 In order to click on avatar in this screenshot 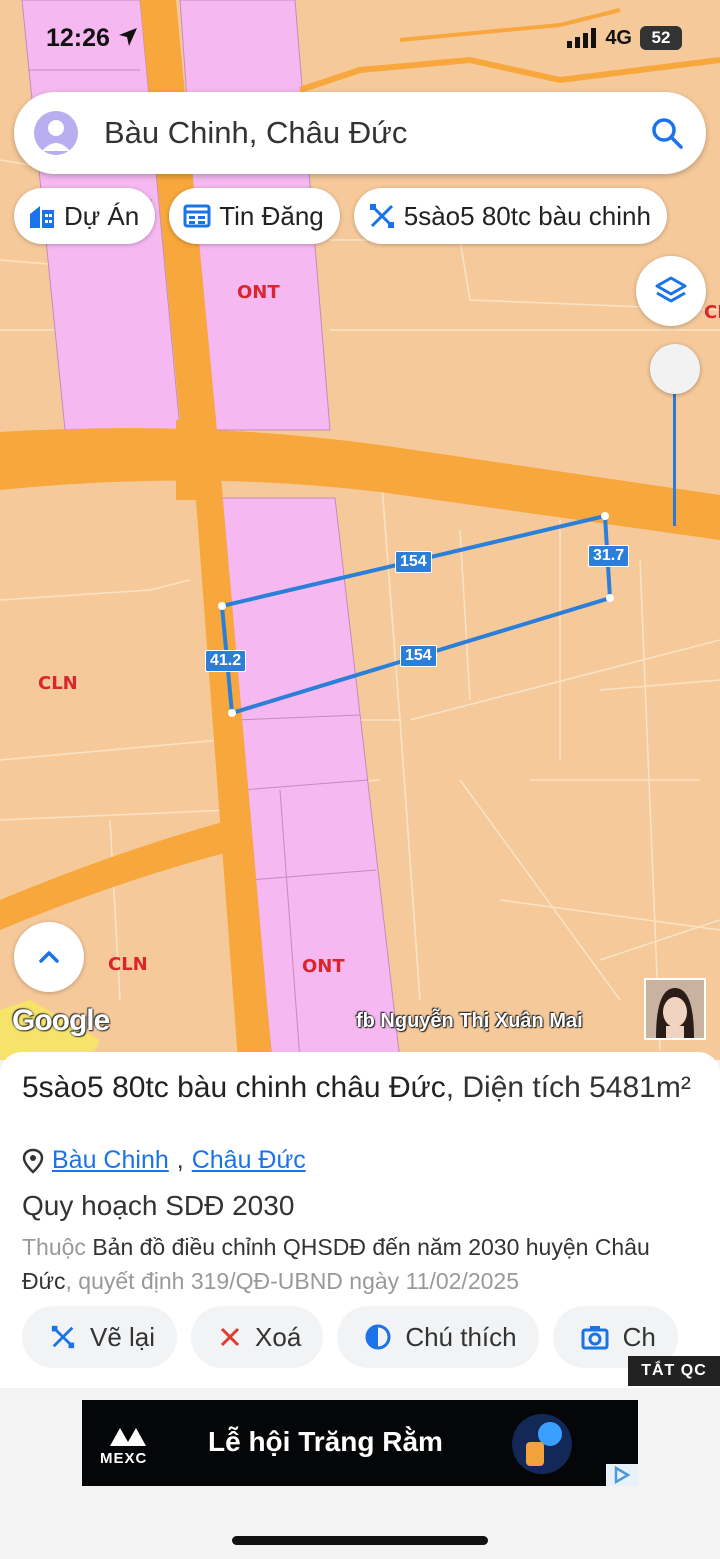, I will do `click(56, 133)`.